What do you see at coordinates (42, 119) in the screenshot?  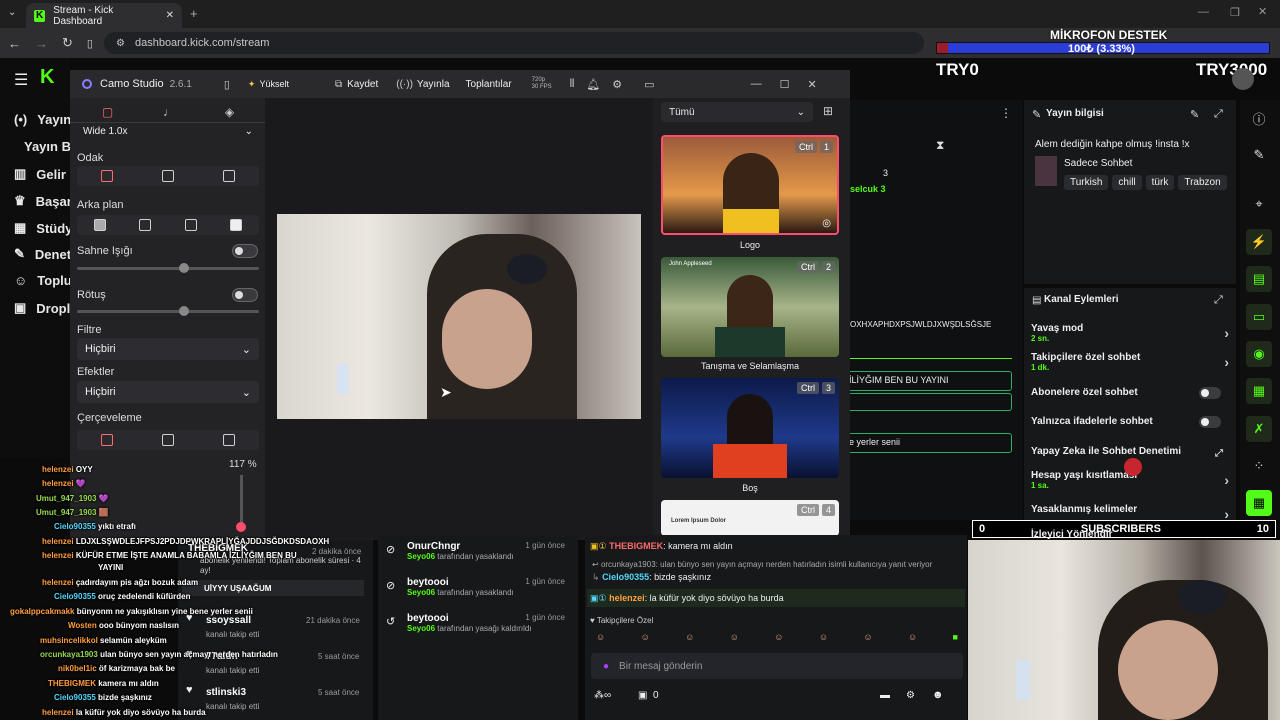 I see `sidebar-item-stream: (•) Yayın` at bounding box center [42, 119].